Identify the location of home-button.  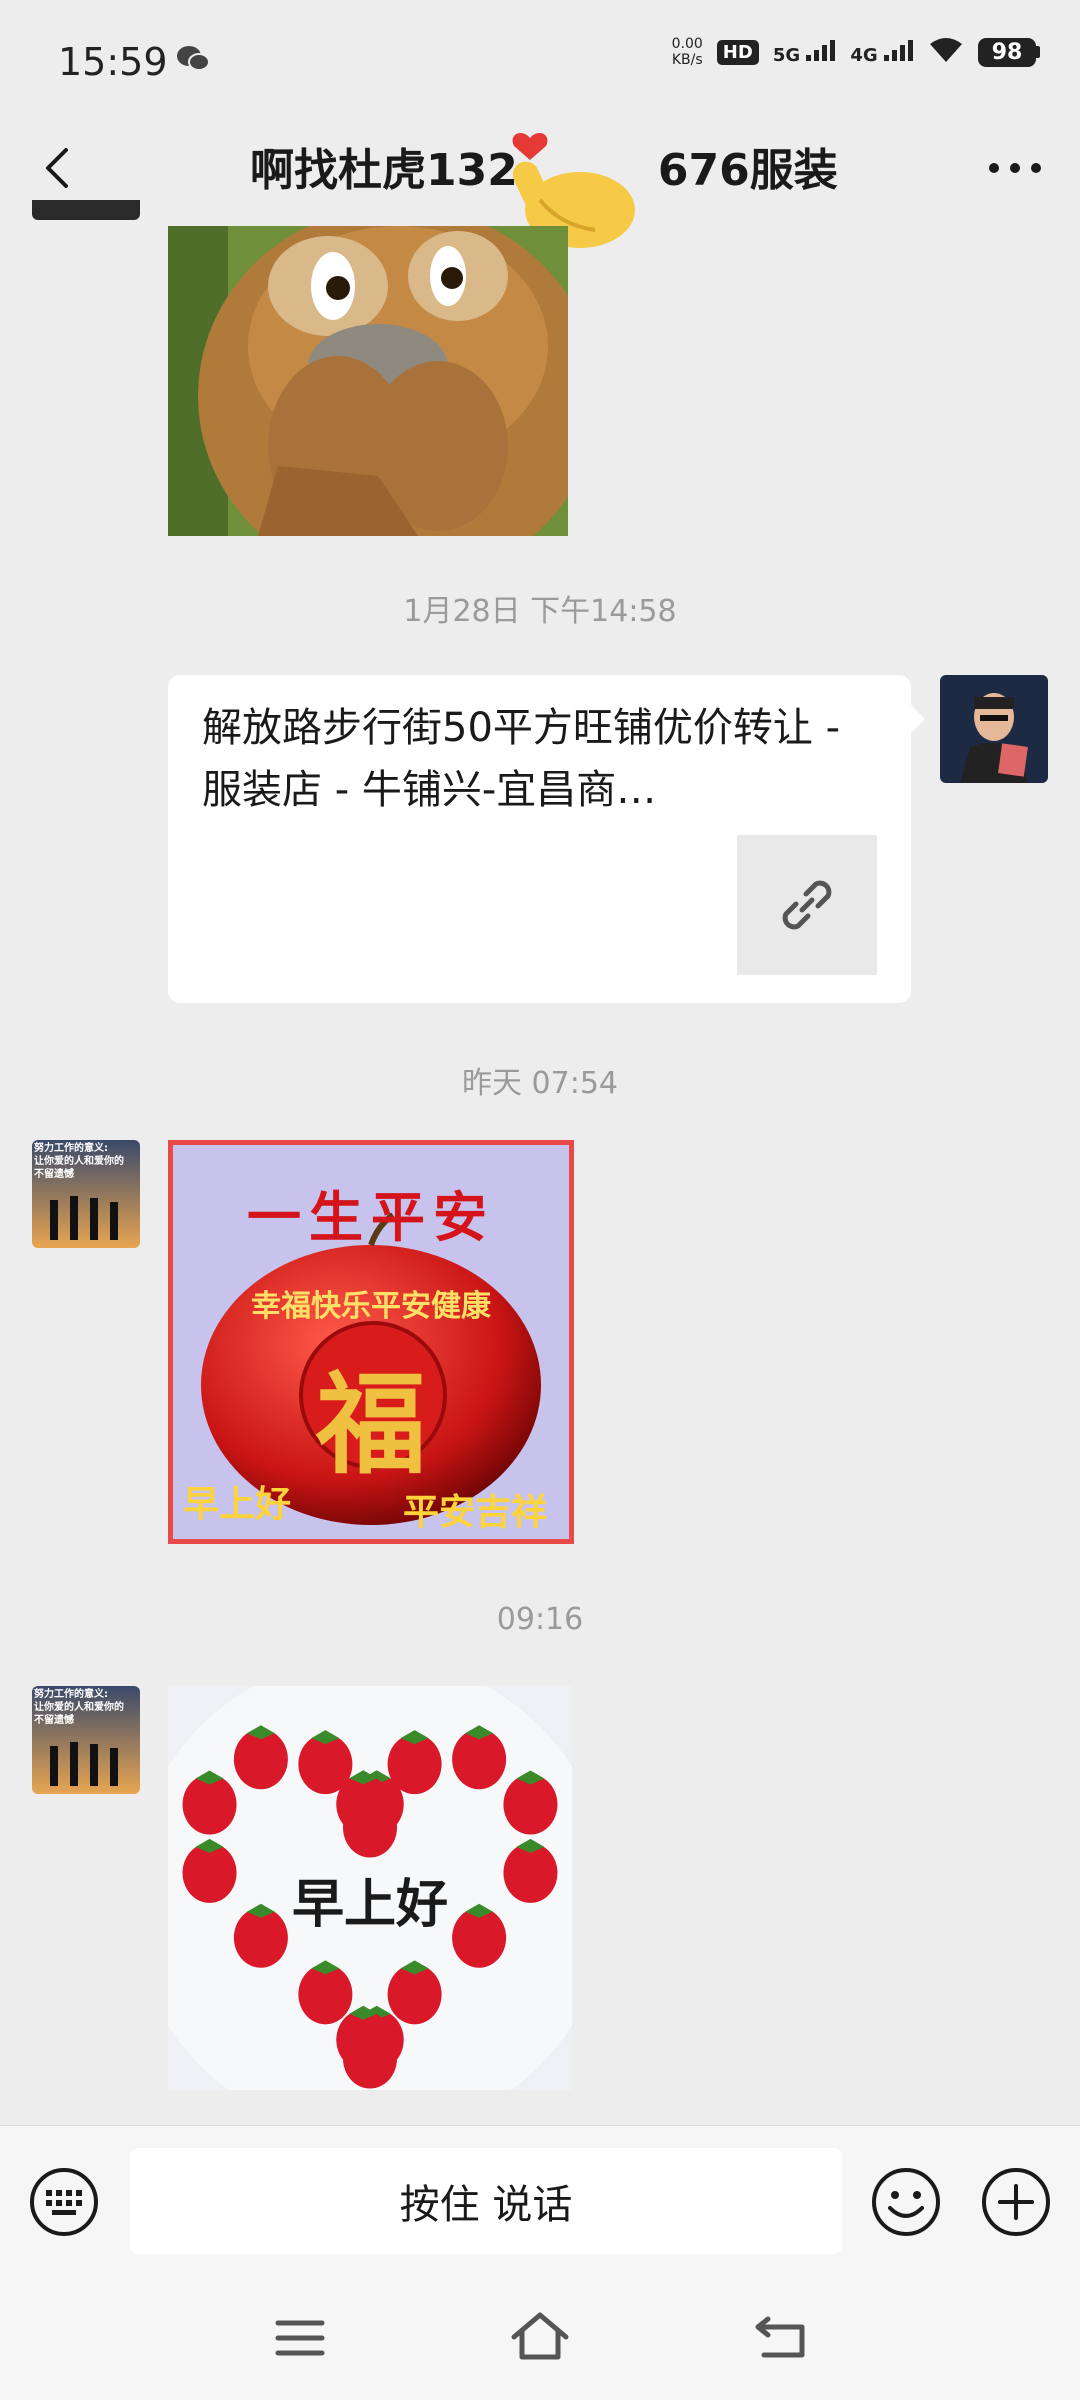
(540, 2339).